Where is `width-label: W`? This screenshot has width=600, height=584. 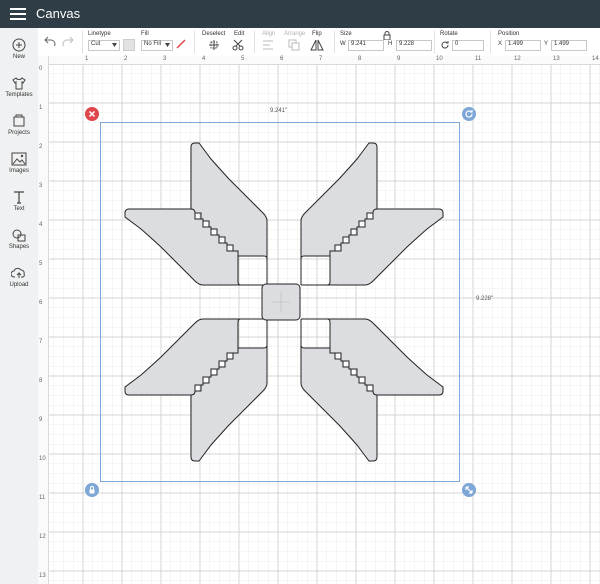
width-label: W is located at coordinates (343, 44).